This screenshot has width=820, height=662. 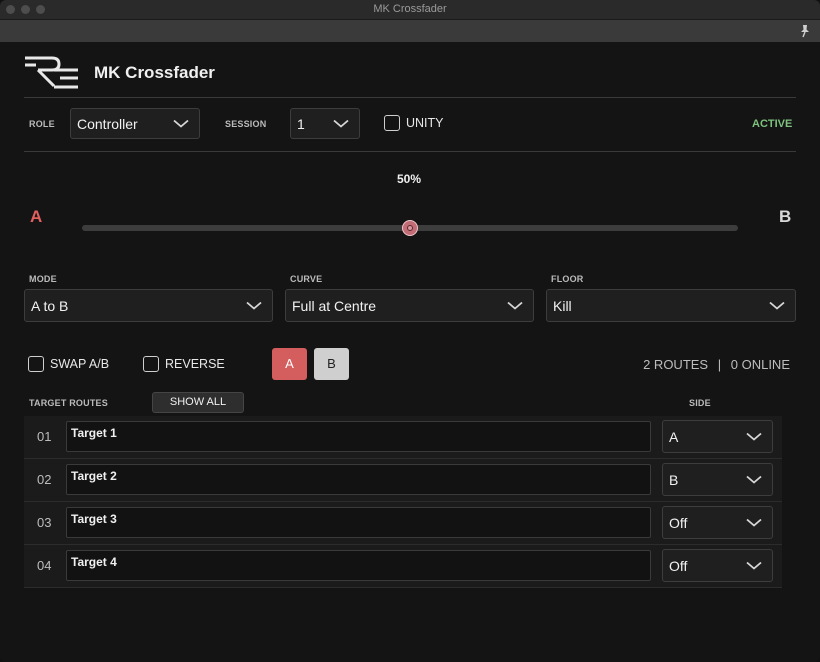 What do you see at coordinates (289, 364) in the screenshot?
I see `side-a-button: A` at bounding box center [289, 364].